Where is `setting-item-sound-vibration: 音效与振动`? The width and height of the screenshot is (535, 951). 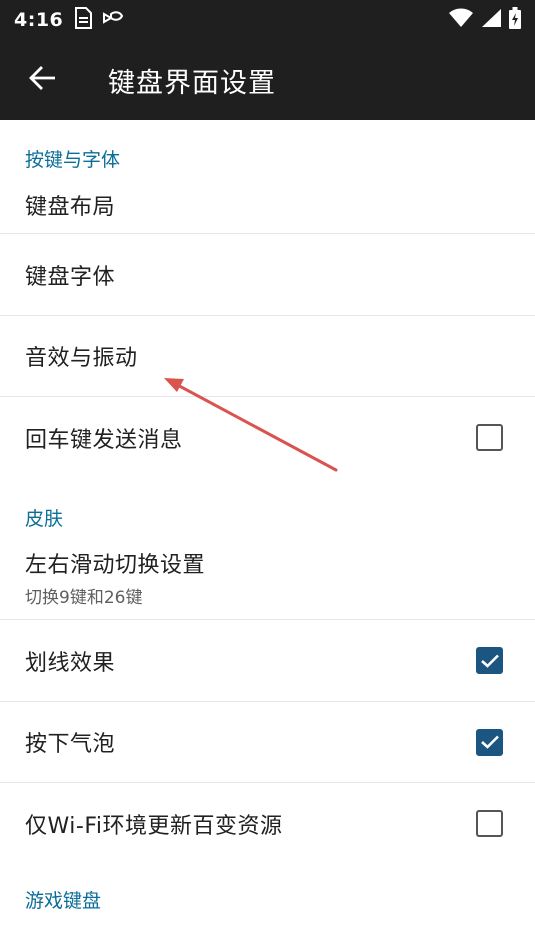
setting-item-sound-vibration: 音效与振动 is located at coordinates (267, 356).